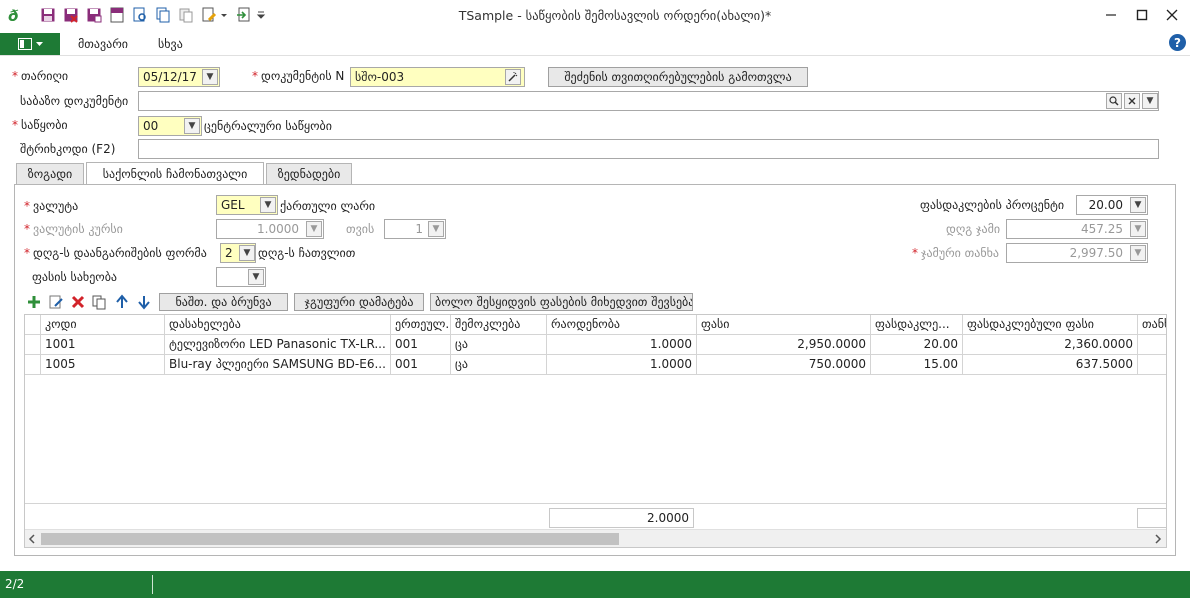 The width and height of the screenshot is (1190, 598). Describe the element at coordinates (34, 302) in the screenshot. I see `add-row-icon` at that location.